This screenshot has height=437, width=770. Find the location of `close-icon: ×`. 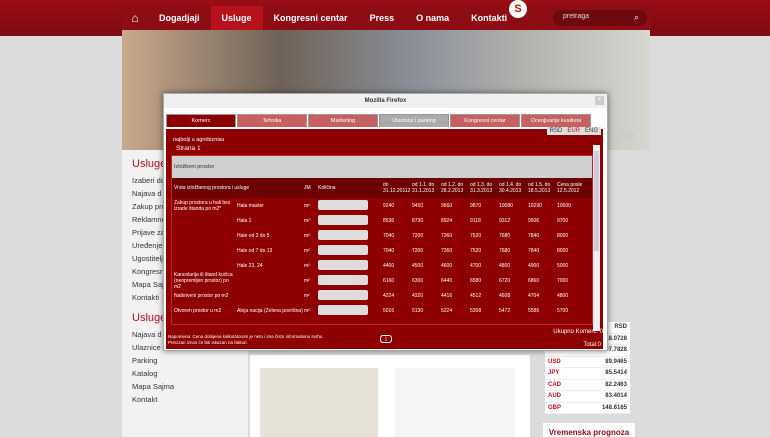

close-icon: × is located at coordinates (599, 100).